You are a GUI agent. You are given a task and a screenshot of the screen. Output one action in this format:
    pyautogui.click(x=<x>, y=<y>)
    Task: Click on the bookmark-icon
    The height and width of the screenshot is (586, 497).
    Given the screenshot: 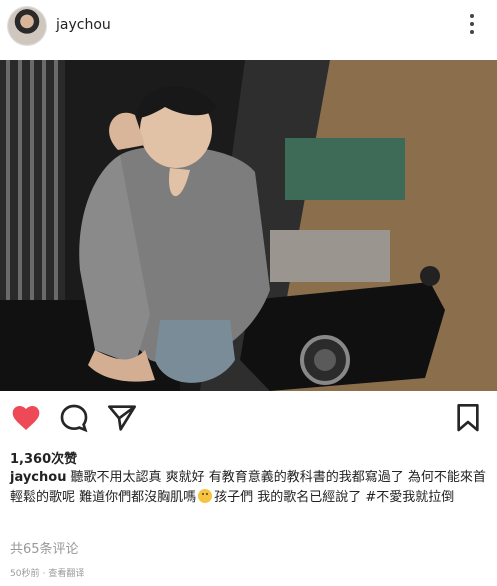 What is the action you would take?
    pyautogui.click(x=468, y=418)
    